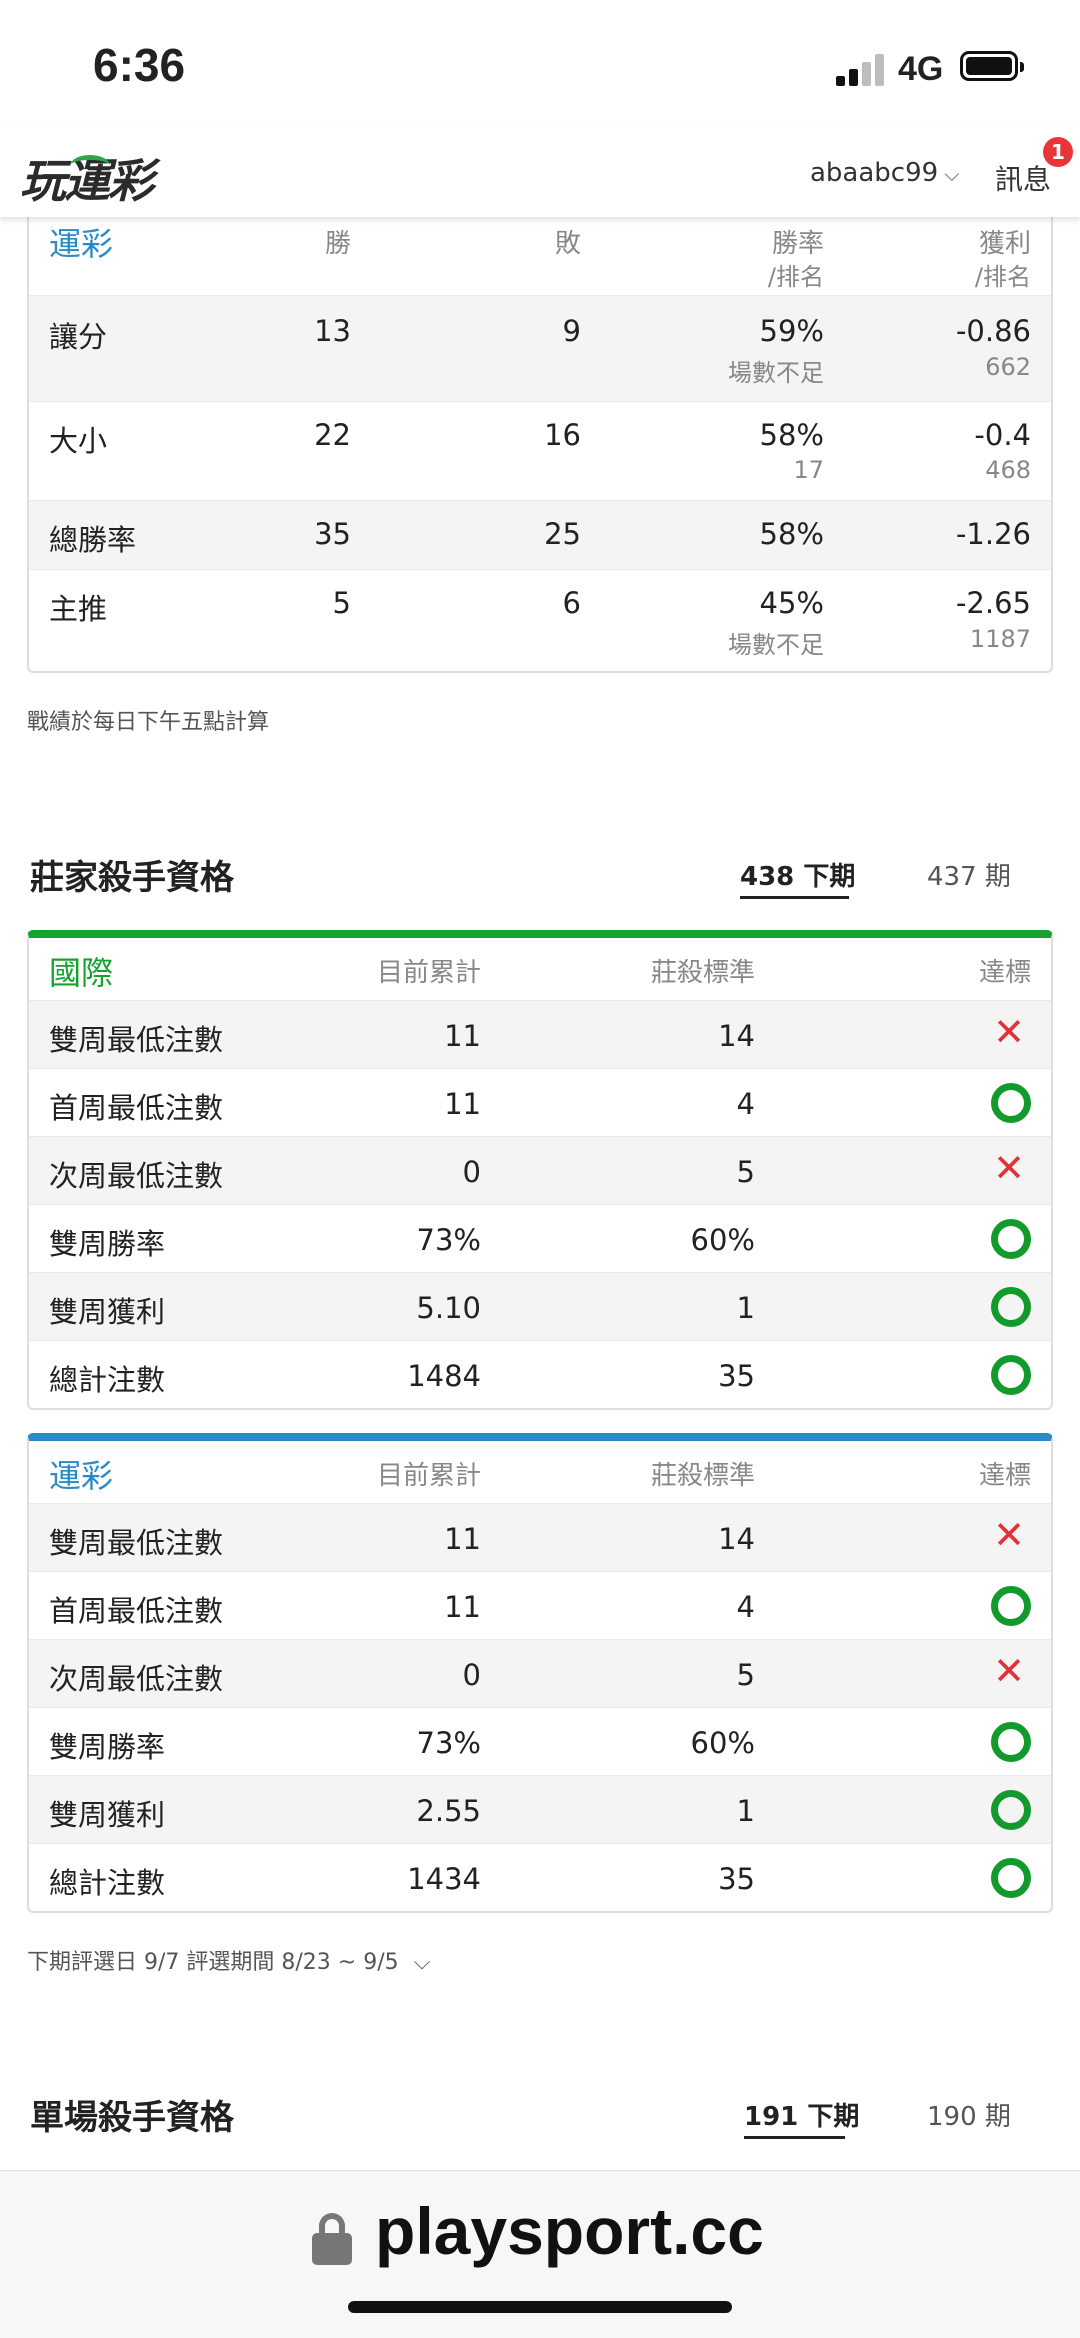 This screenshot has height=2338, width=1080. What do you see at coordinates (132, 878) in the screenshot?
I see `banker-section-title: 莊家殺手資格` at bounding box center [132, 878].